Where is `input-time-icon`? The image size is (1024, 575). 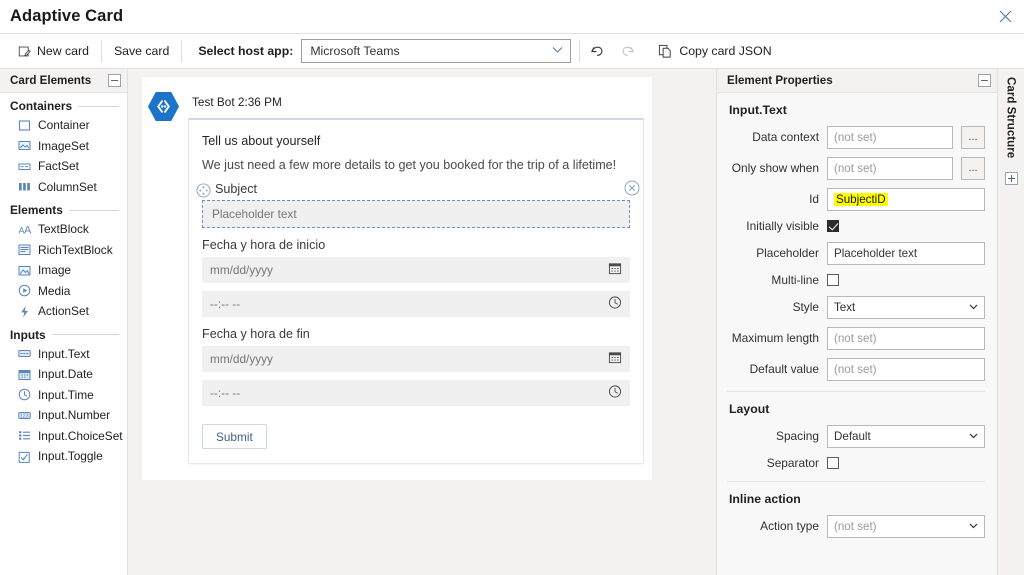
input-time-icon is located at coordinates (24, 394).